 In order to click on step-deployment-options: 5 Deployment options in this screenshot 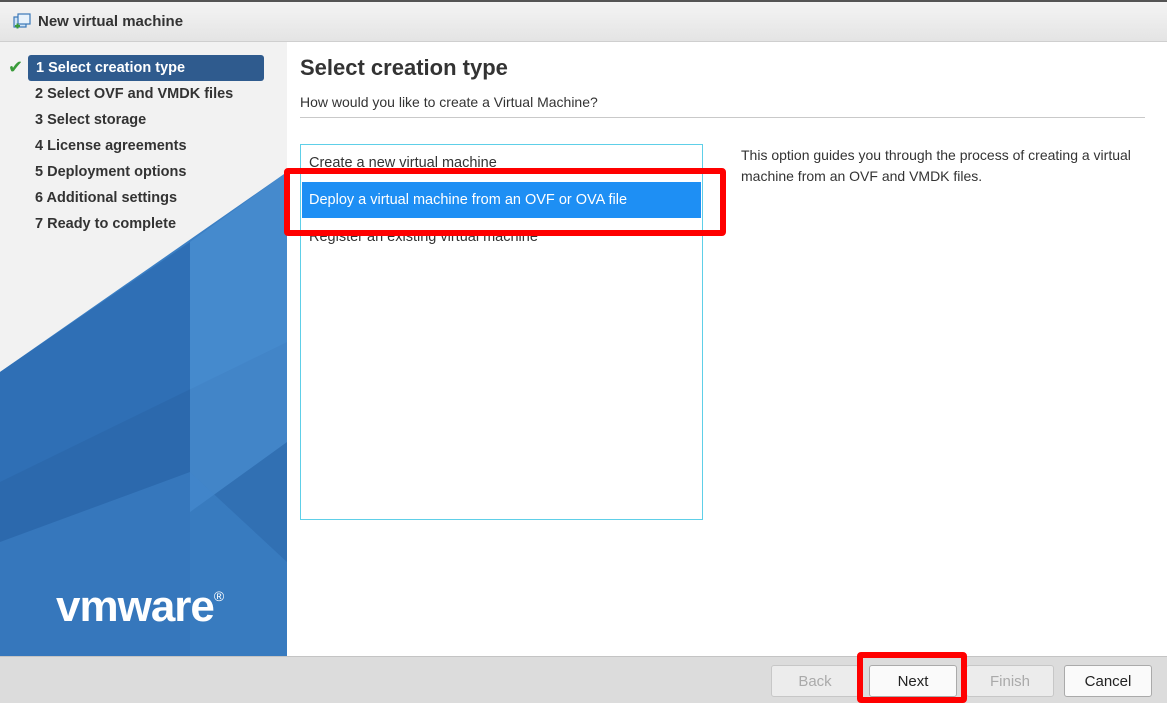, I will do `click(143, 172)`.